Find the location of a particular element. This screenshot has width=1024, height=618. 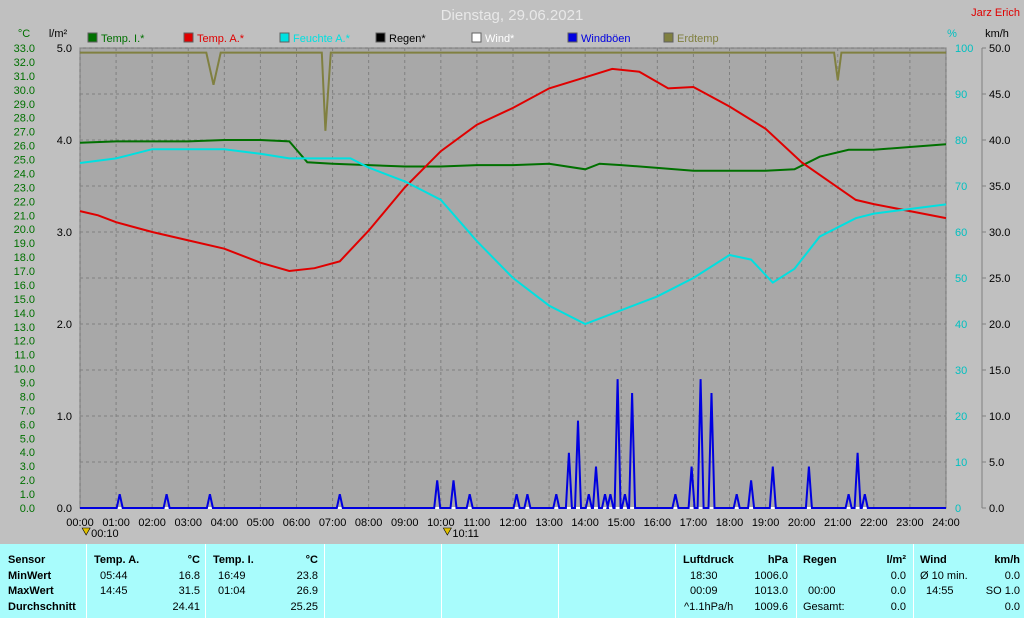

wind-tick-label: 20.0 is located at coordinates (999, 325).